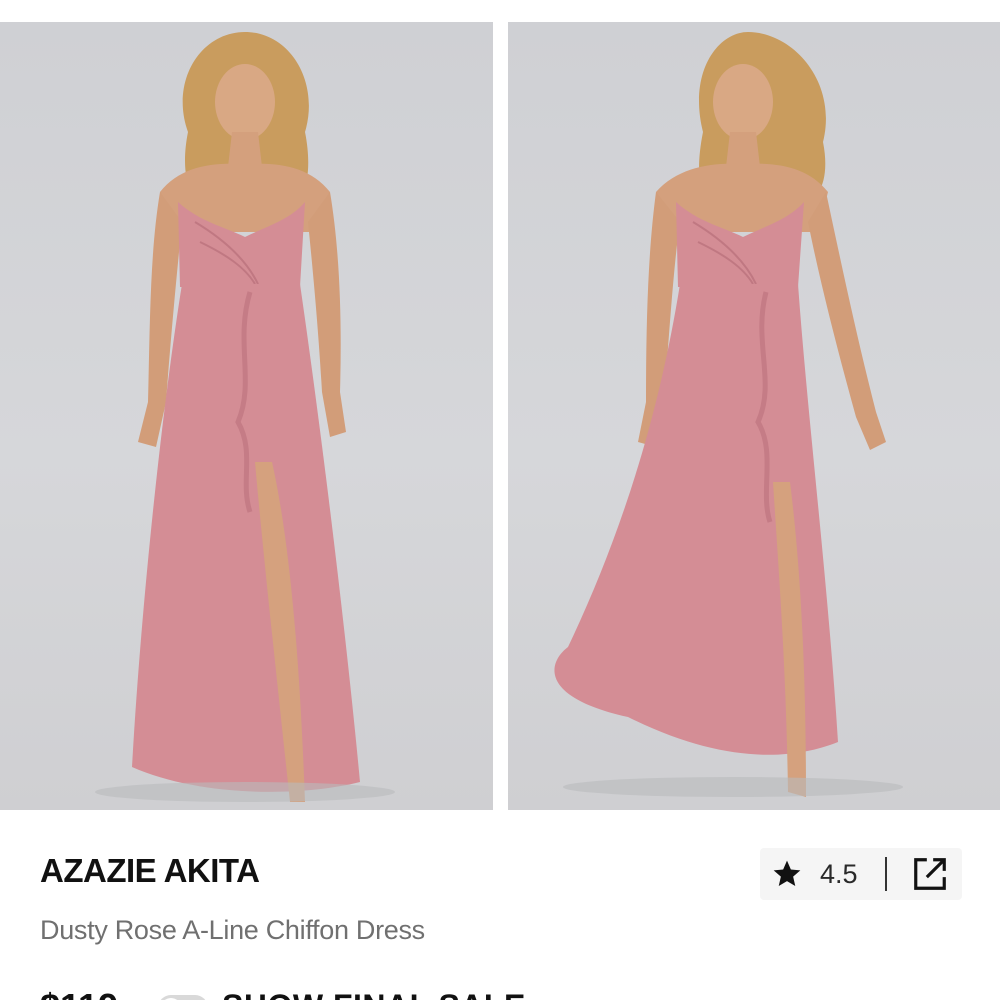  I want to click on rating-value: 4.5, so click(839, 874).